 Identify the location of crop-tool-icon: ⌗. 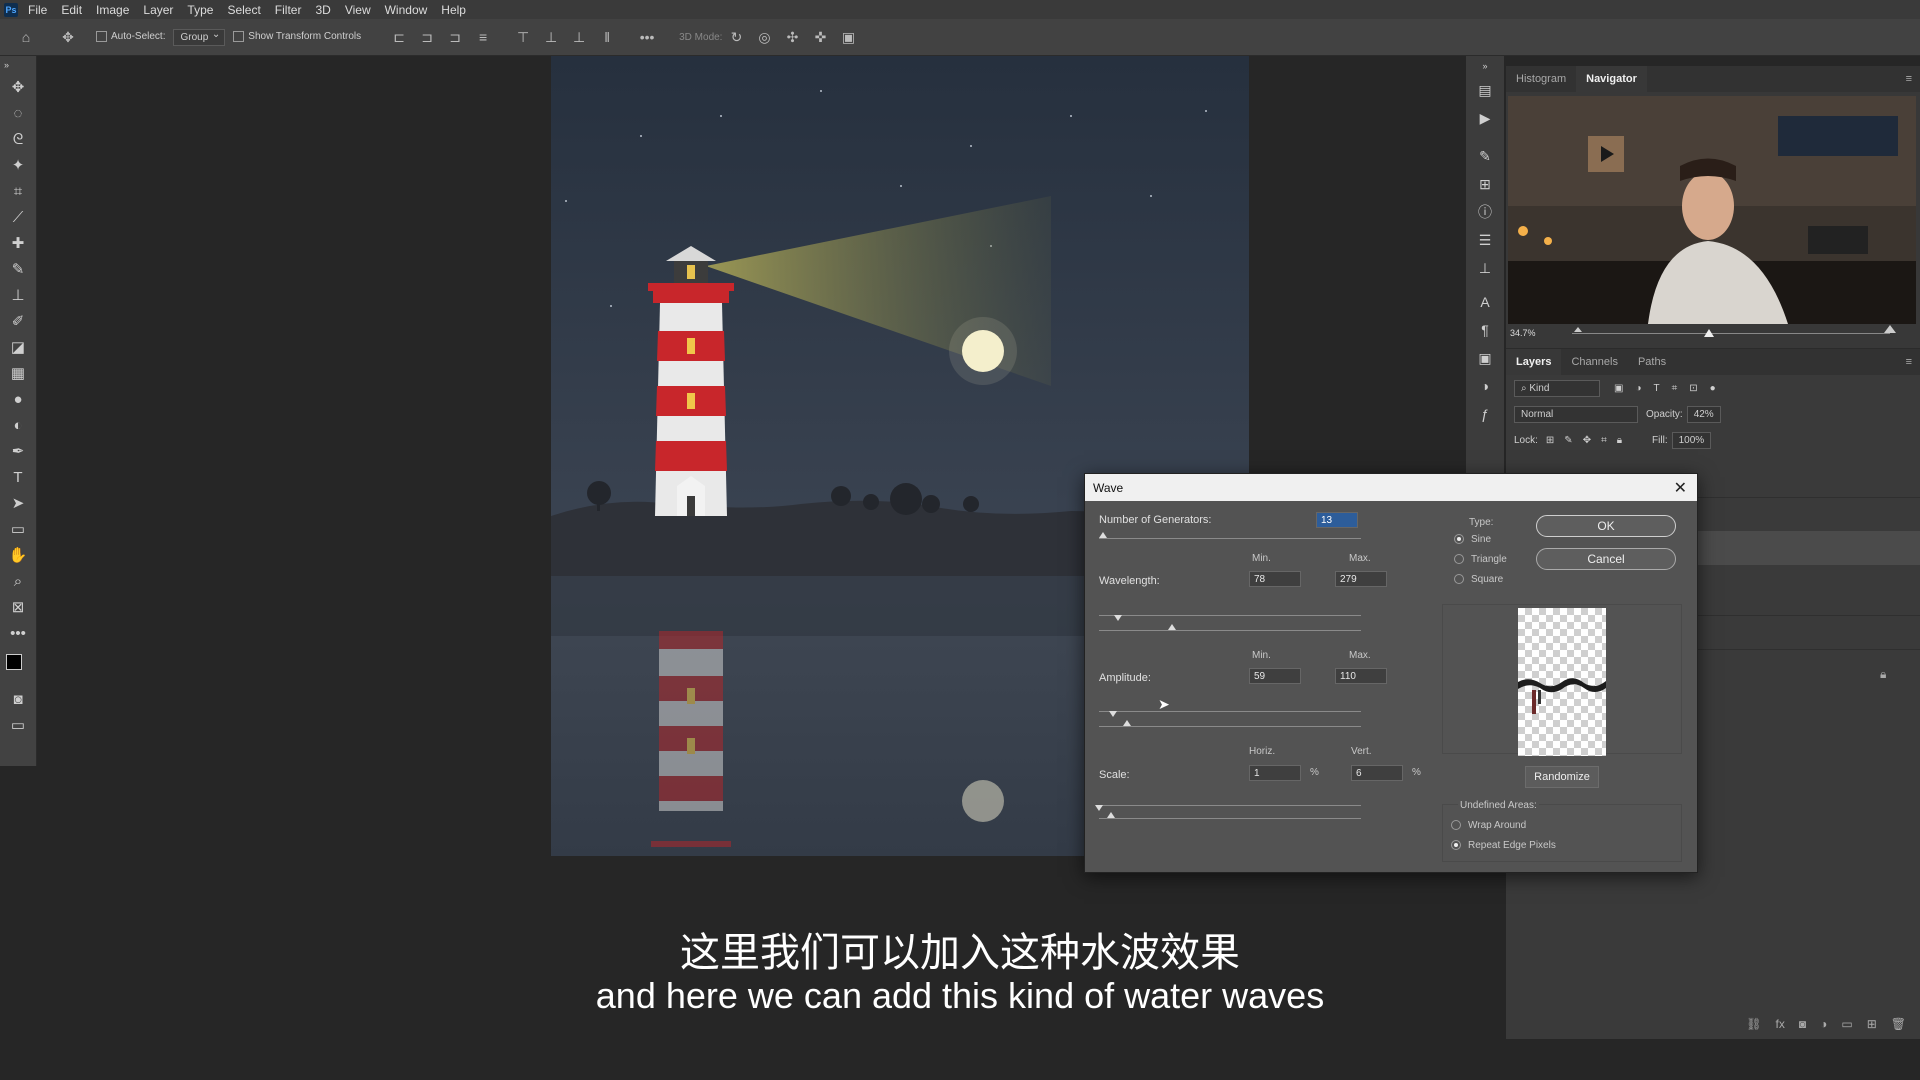
(18, 191).